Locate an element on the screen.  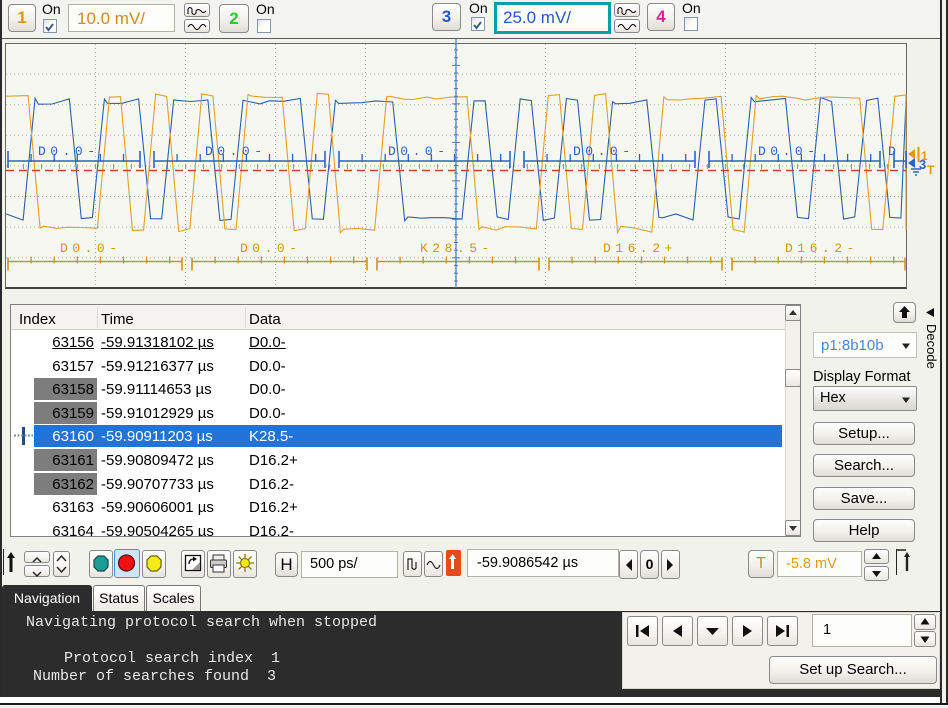
svg-text: T is located at coordinates (931, 170).